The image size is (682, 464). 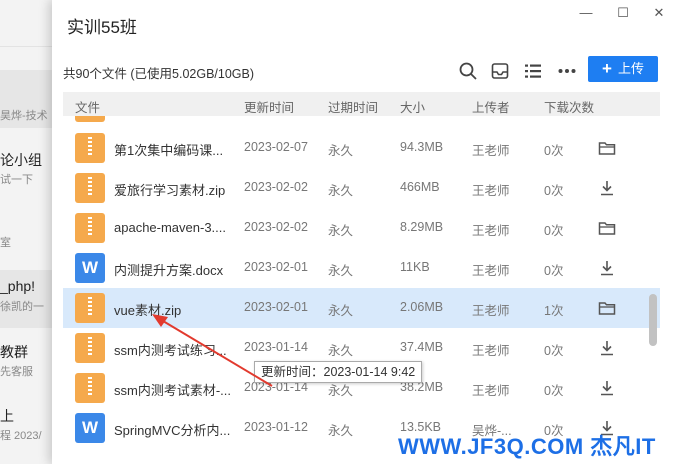 What do you see at coordinates (527, 446) in the screenshot?
I see `watermark: WWW.JF3Q.COM 杰凡IT` at bounding box center [527, 446].